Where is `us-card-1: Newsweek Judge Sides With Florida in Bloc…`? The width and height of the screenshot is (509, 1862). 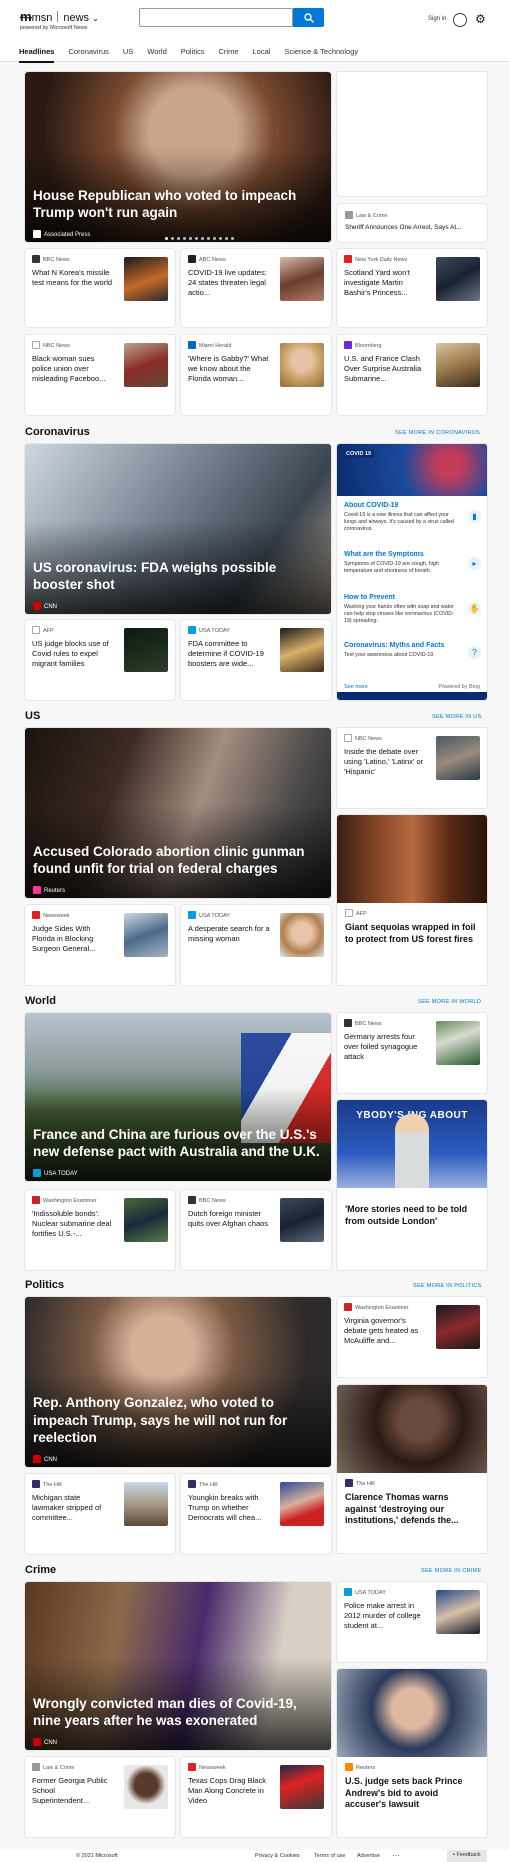
us-card-1: Newsweek Judge Sides With Florida in Bloc… is located at coordinates (100, 945).